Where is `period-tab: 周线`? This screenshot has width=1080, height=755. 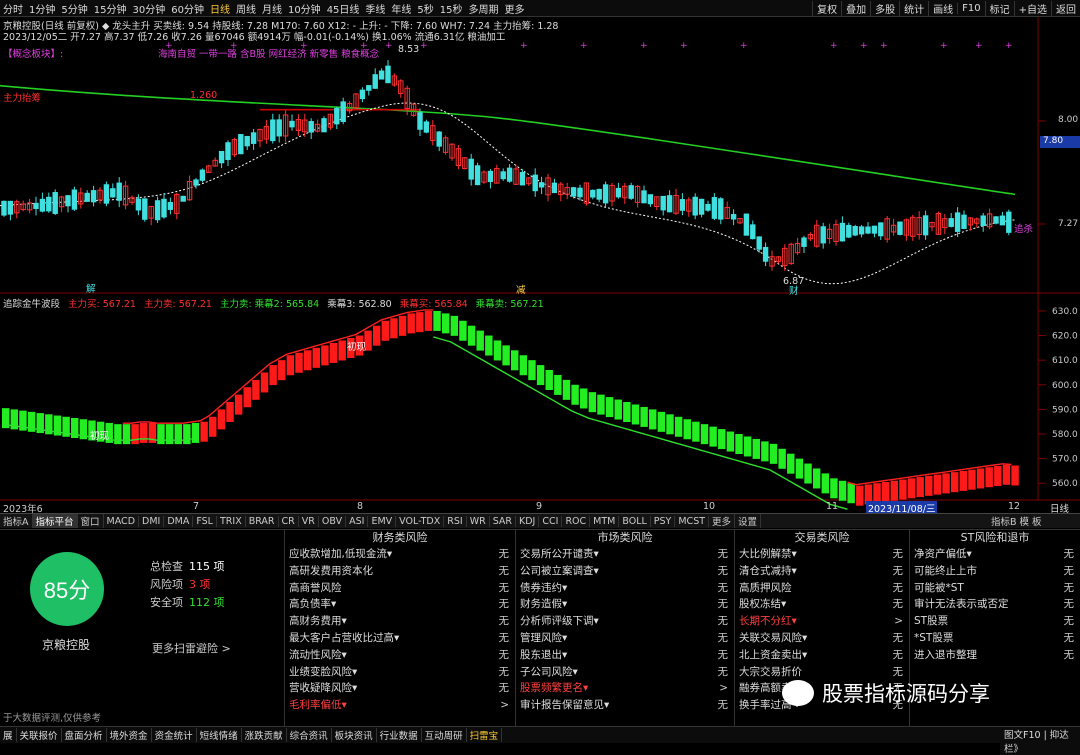 period-tab: 周线 is located at coordinates (246, 8).